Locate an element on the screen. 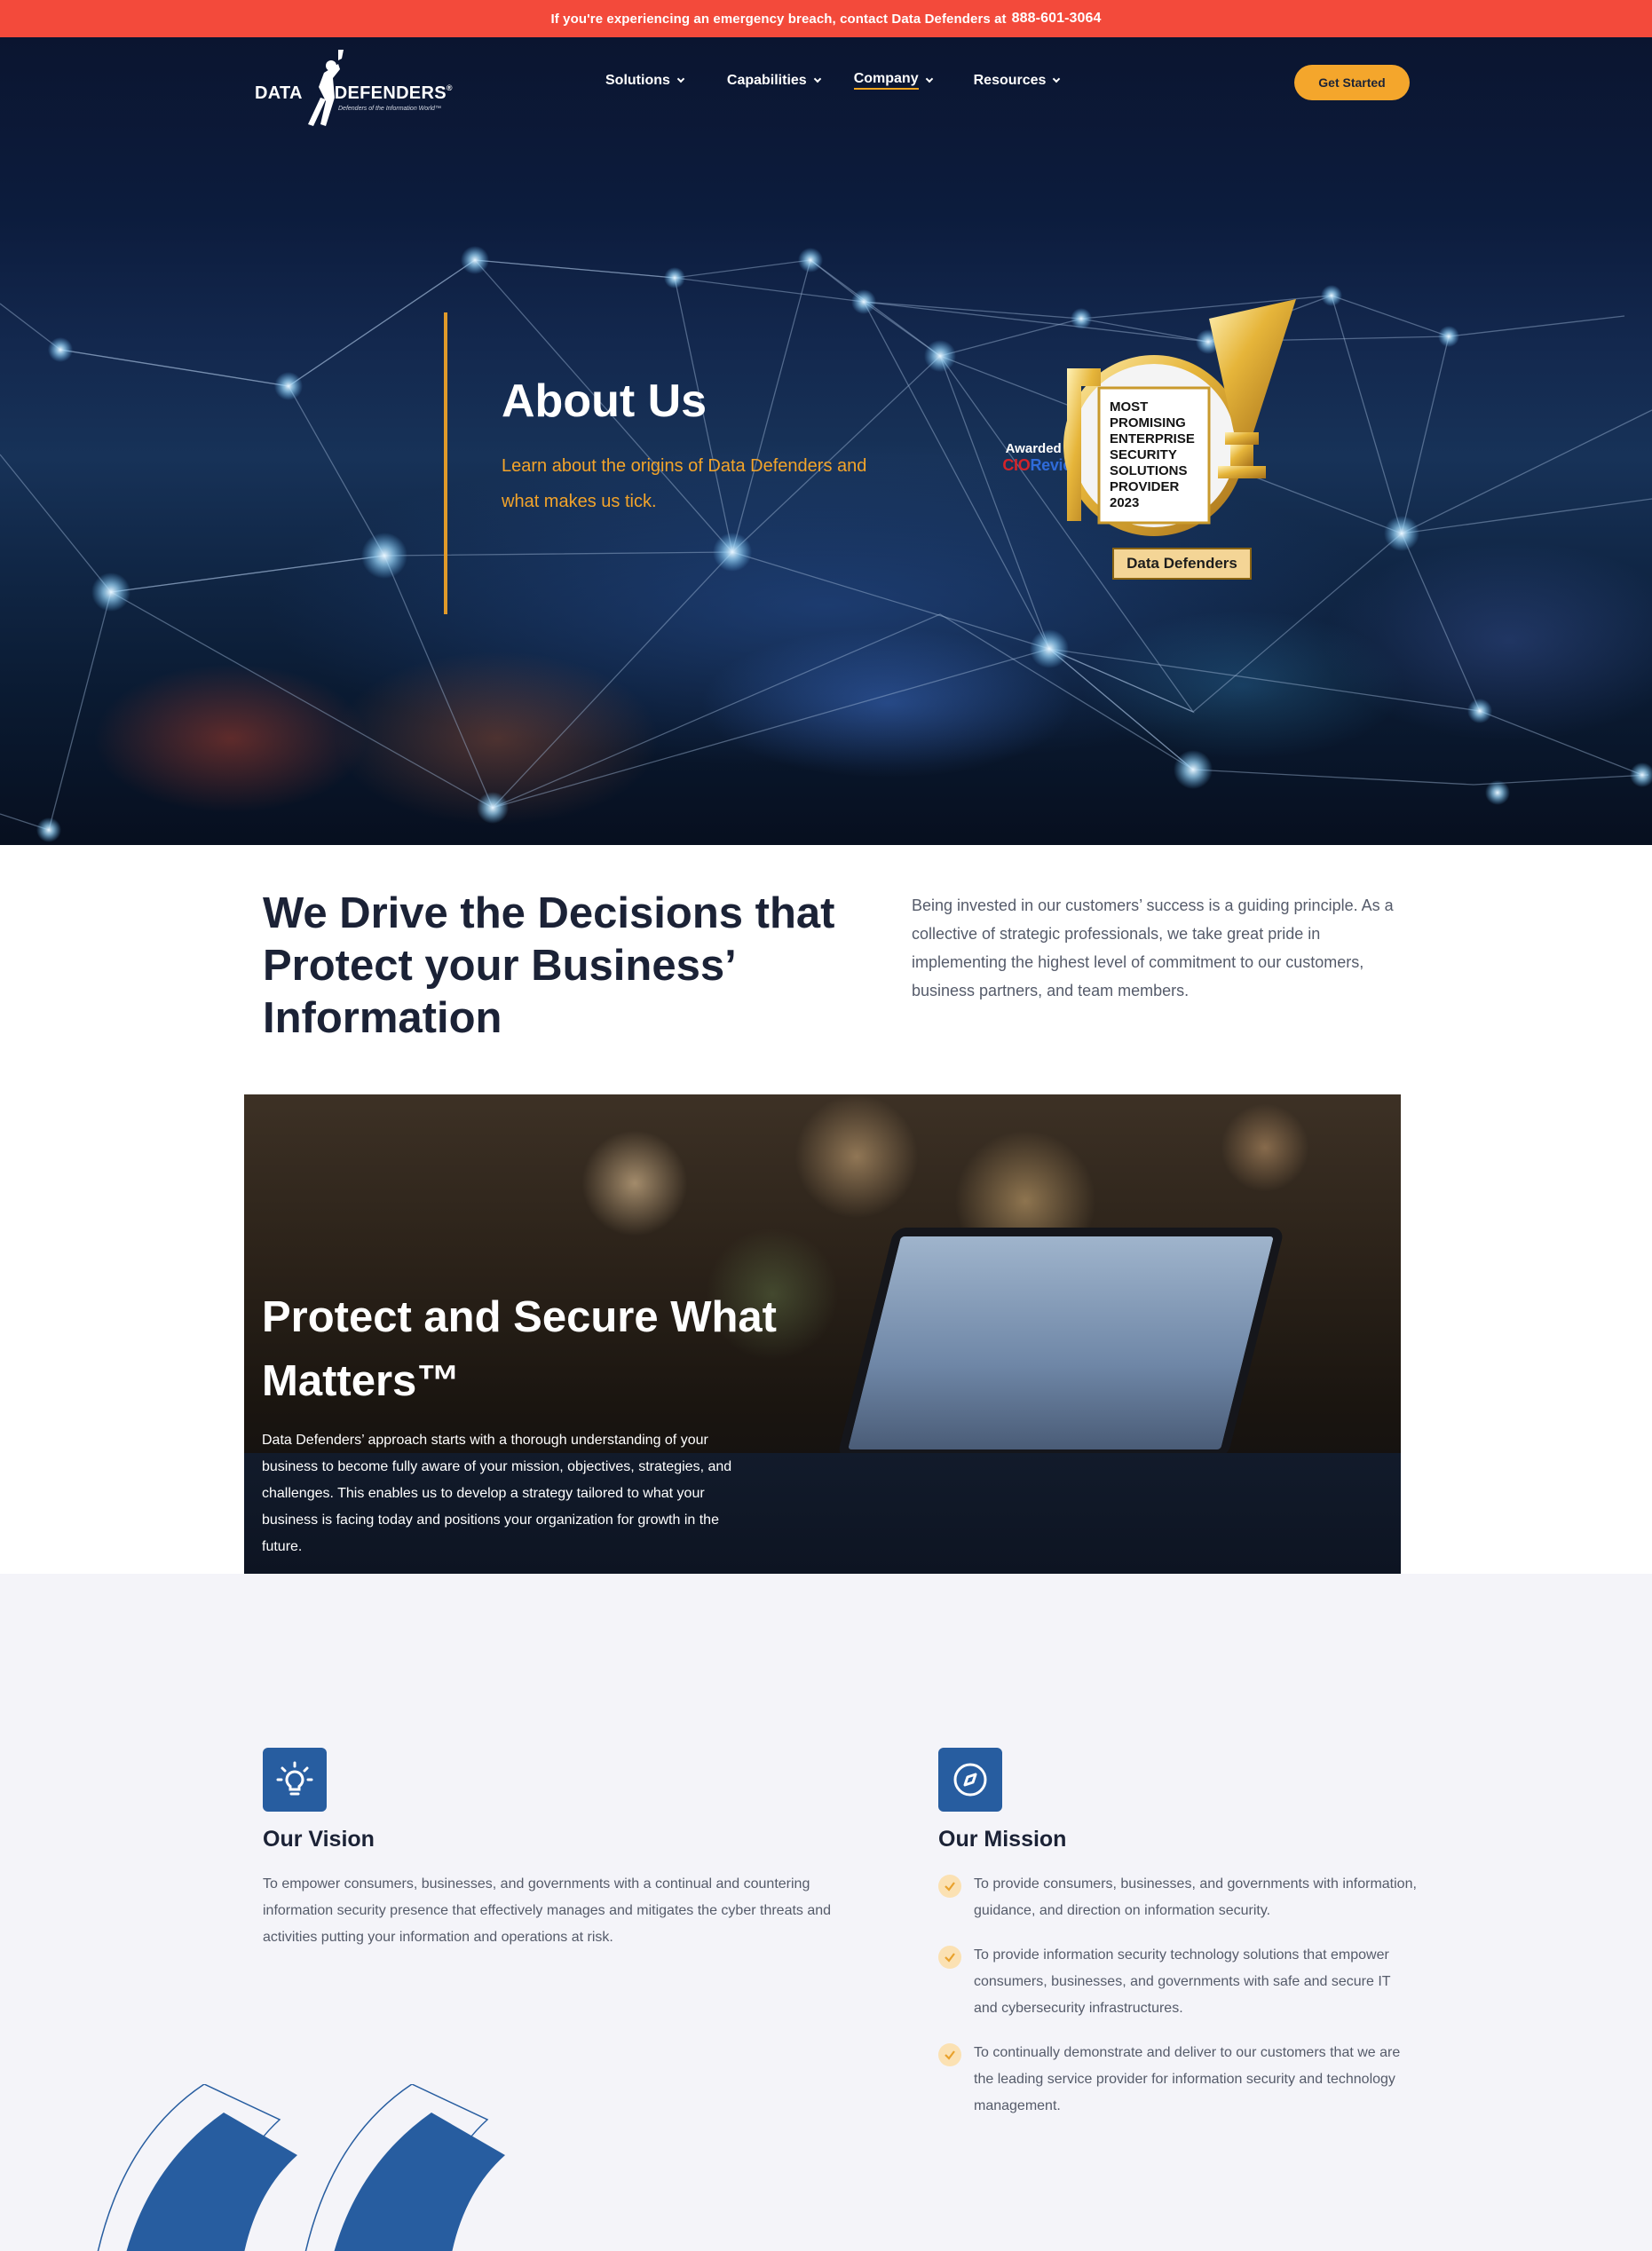 The height and width of the screenshot is (2251, 1652). nav-item-label: Capabilities is located at coordinates (767, 80).